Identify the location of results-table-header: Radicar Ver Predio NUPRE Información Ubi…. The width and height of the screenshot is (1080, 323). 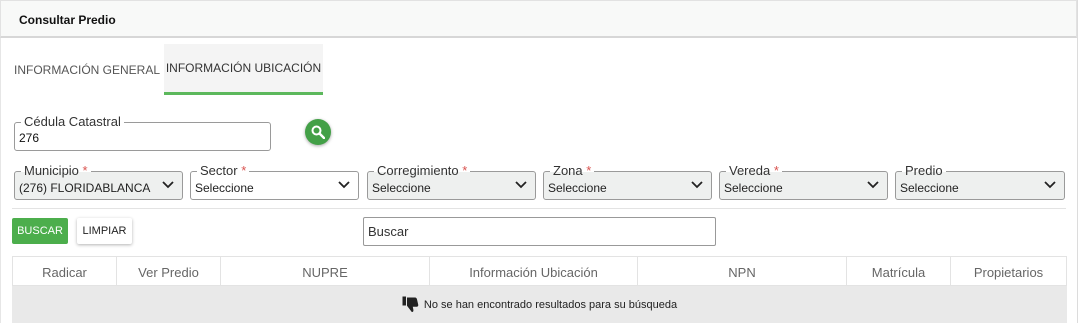
(539, 271).